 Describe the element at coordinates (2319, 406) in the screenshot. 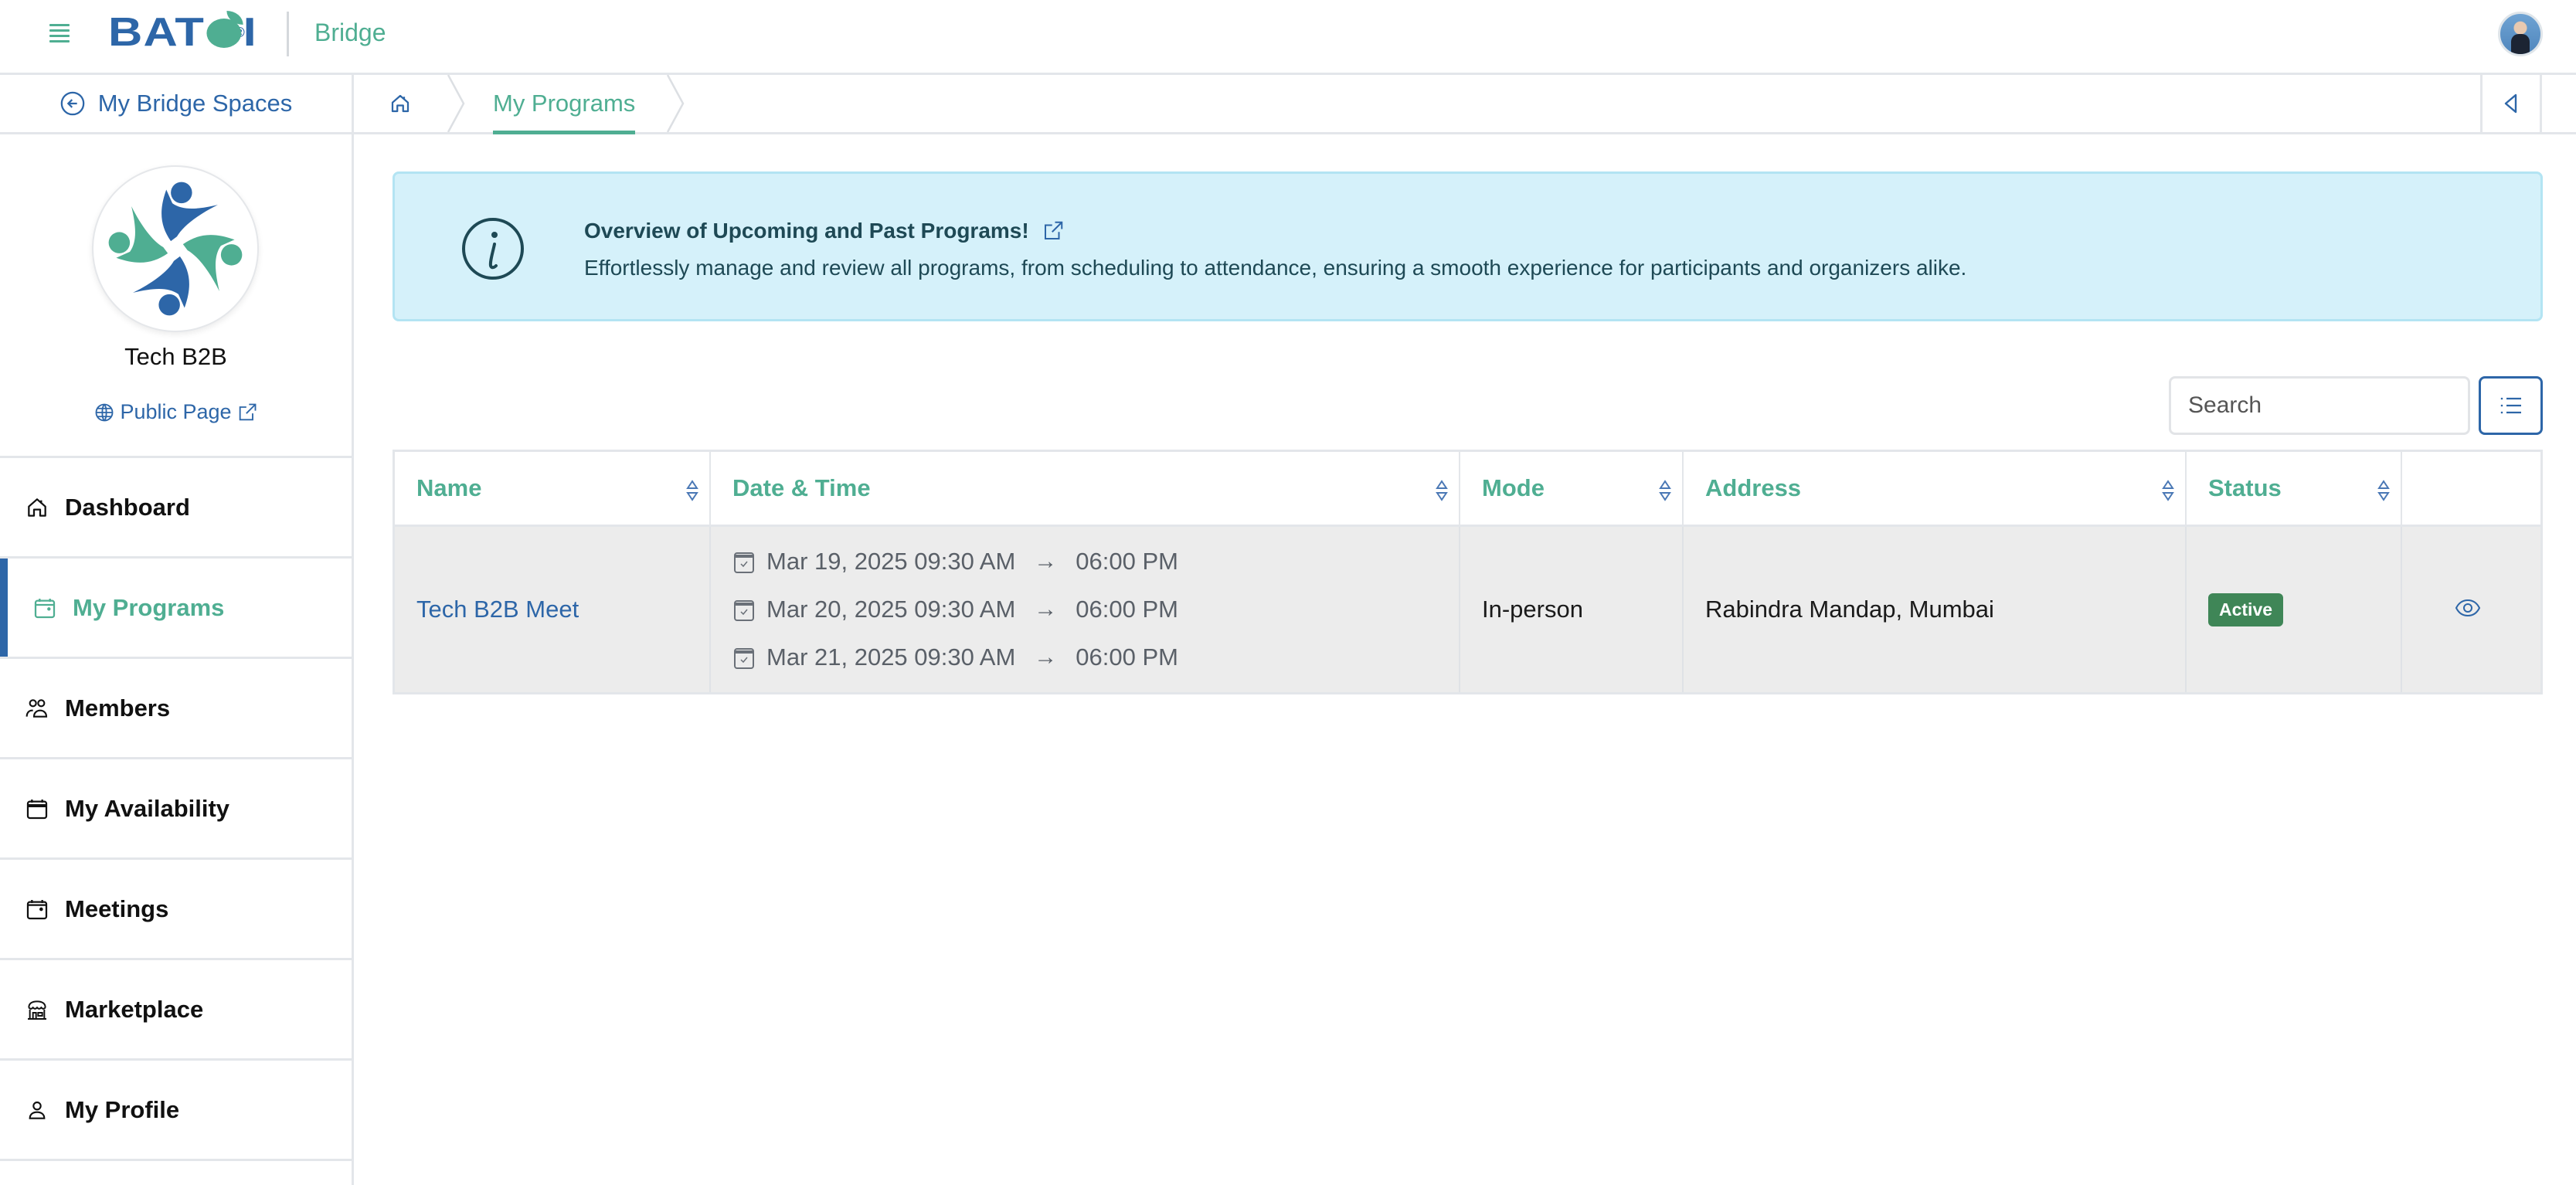

I see `search-input` at that location.